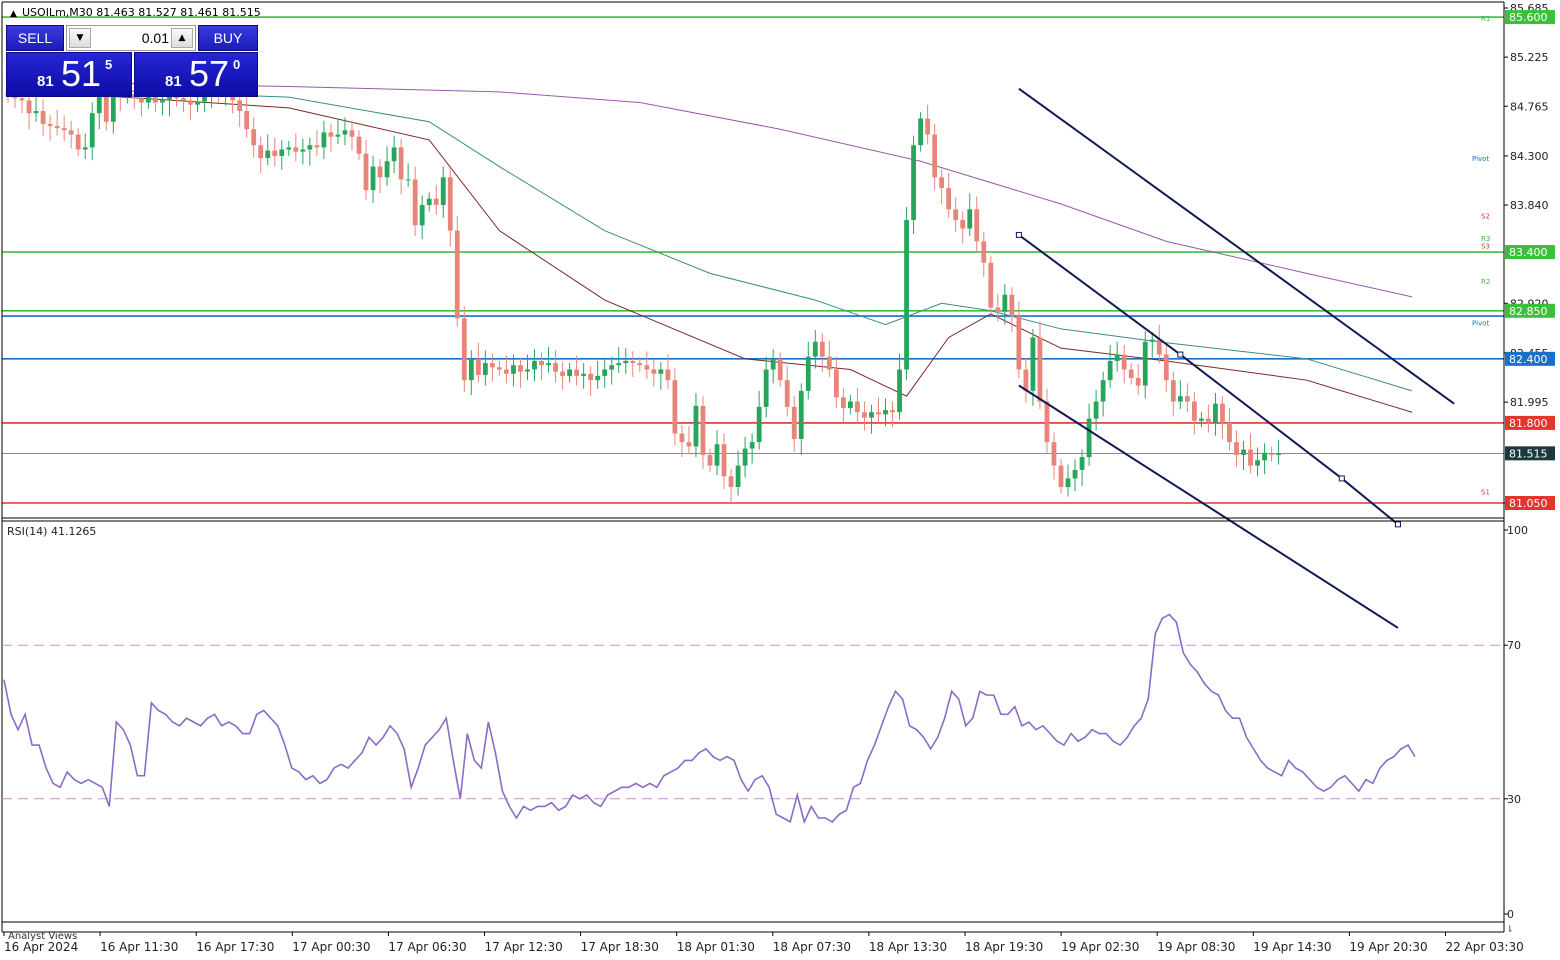  Describe the element at coordinates (716, 947) in the screenshot. I see `time-tick-label: 18 Apr 01:30` at that location.